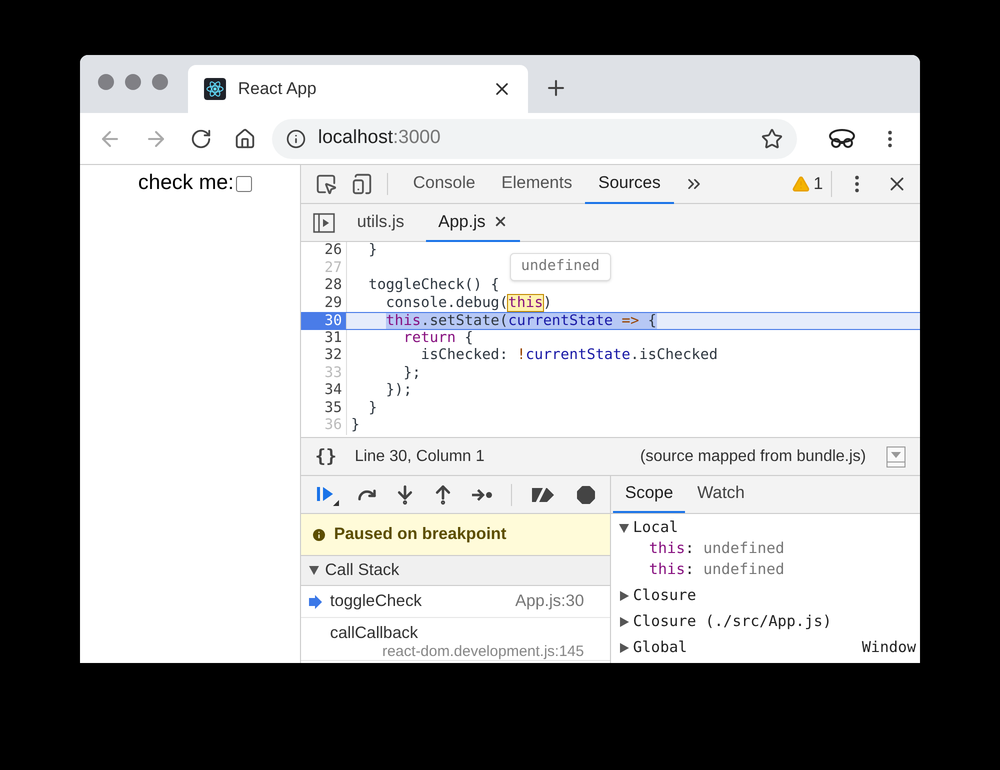  Describe the element at coordinates (324, 391) in the screenshot. I see `line-number: 34` at that location.